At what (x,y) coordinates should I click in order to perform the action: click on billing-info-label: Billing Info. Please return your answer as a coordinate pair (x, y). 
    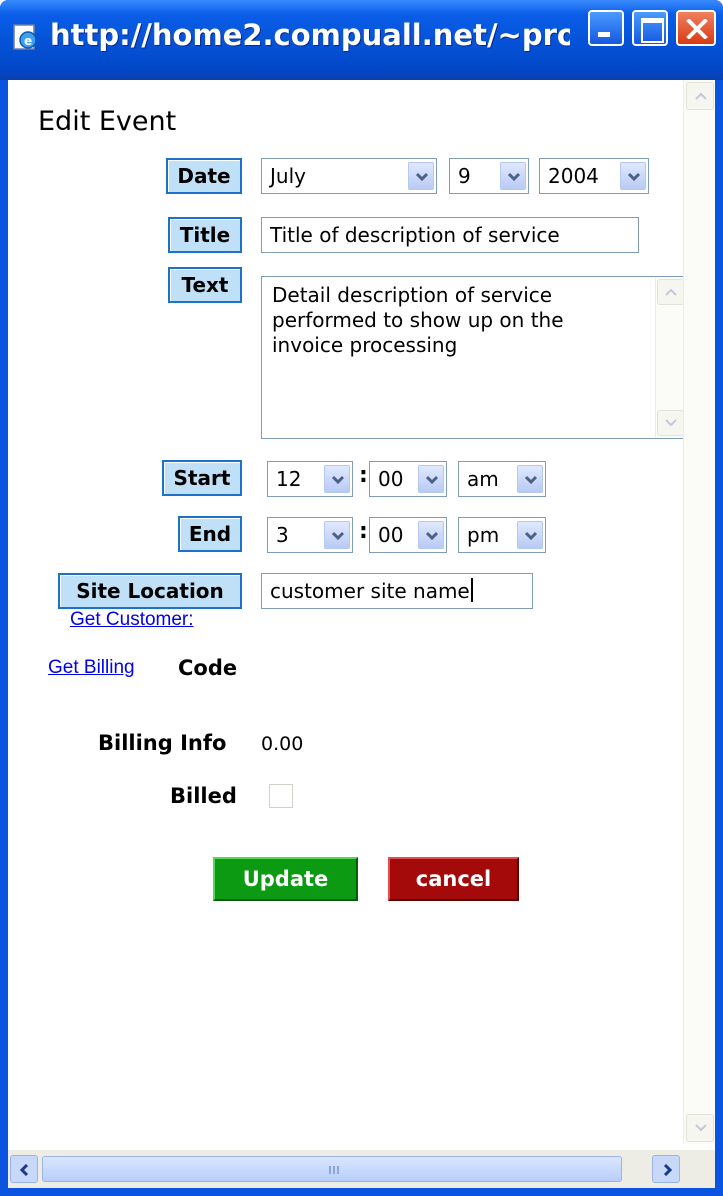
    Looking at the image, I should click on (162, 743).